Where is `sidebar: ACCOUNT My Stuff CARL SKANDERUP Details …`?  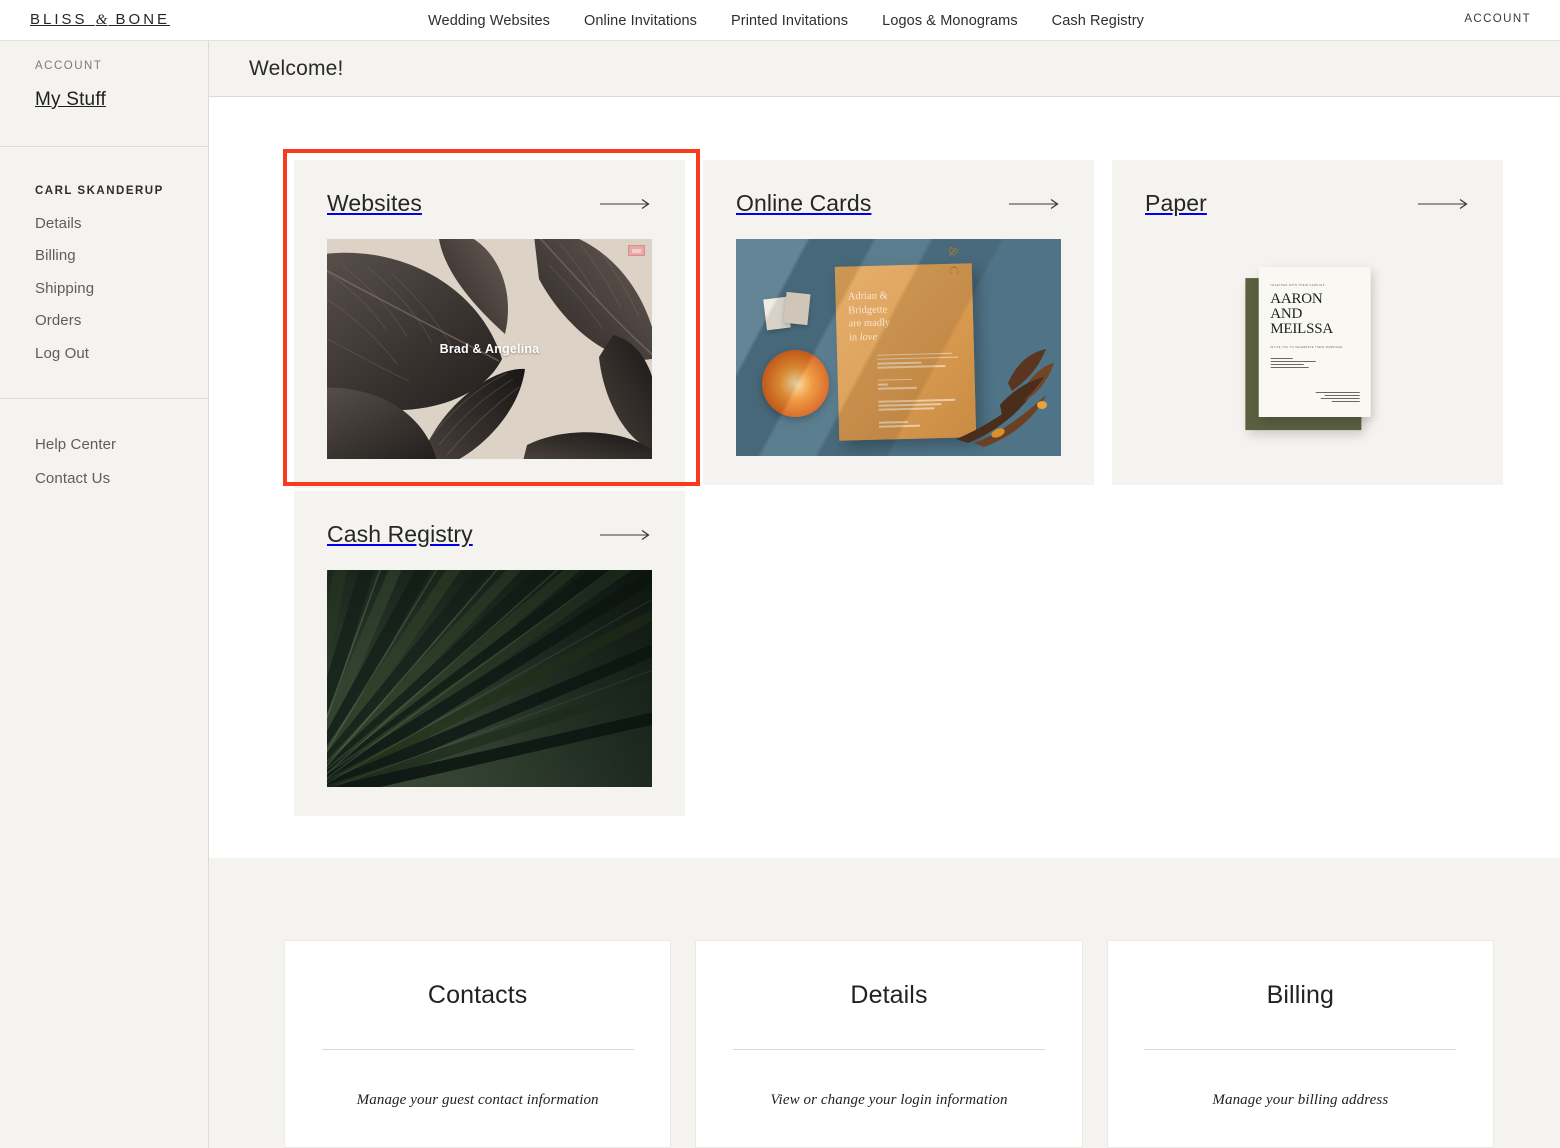 sidebar: ACCOUNT My Stuff CARL SKANDERUP Details … is located at coordinates (104, 594).